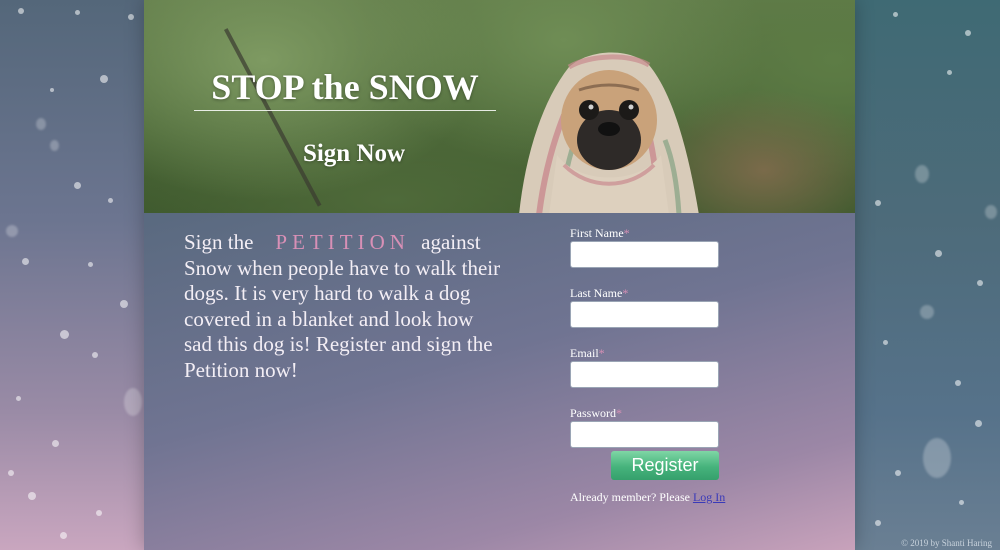  I want to click on email-field, so click(644, 374).